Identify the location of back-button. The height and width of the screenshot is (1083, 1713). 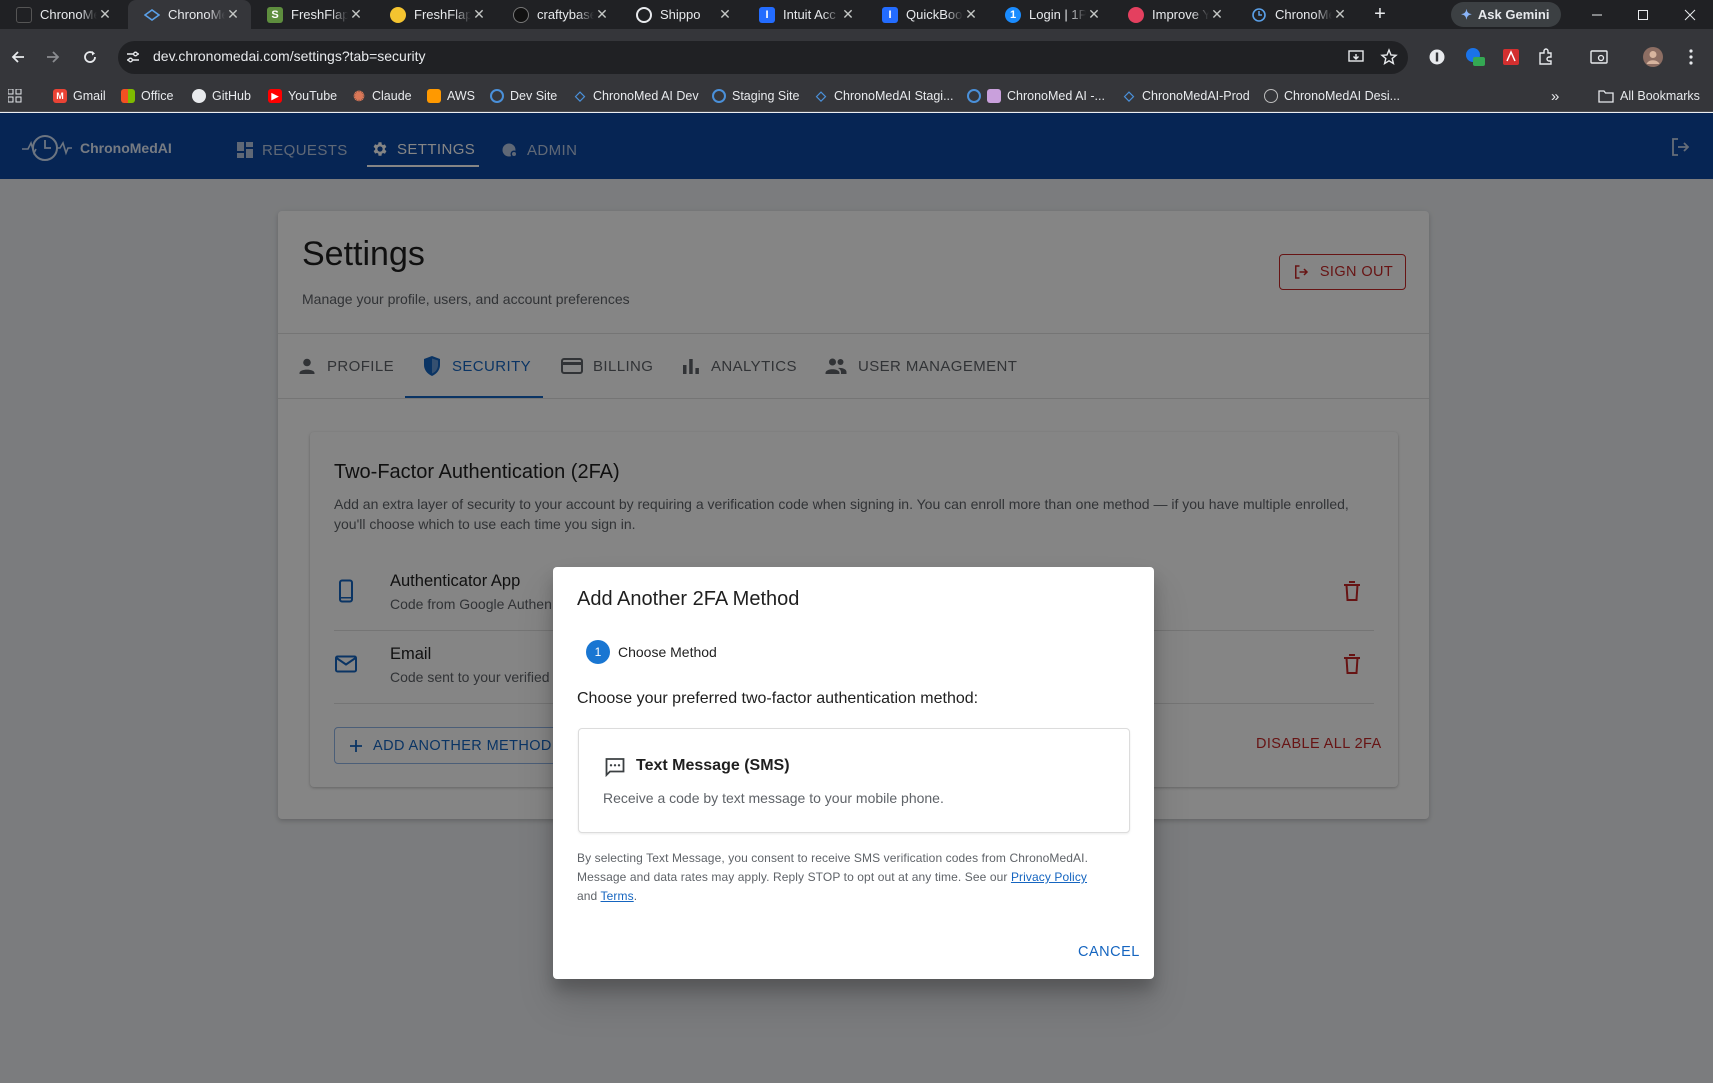
(18, 57).